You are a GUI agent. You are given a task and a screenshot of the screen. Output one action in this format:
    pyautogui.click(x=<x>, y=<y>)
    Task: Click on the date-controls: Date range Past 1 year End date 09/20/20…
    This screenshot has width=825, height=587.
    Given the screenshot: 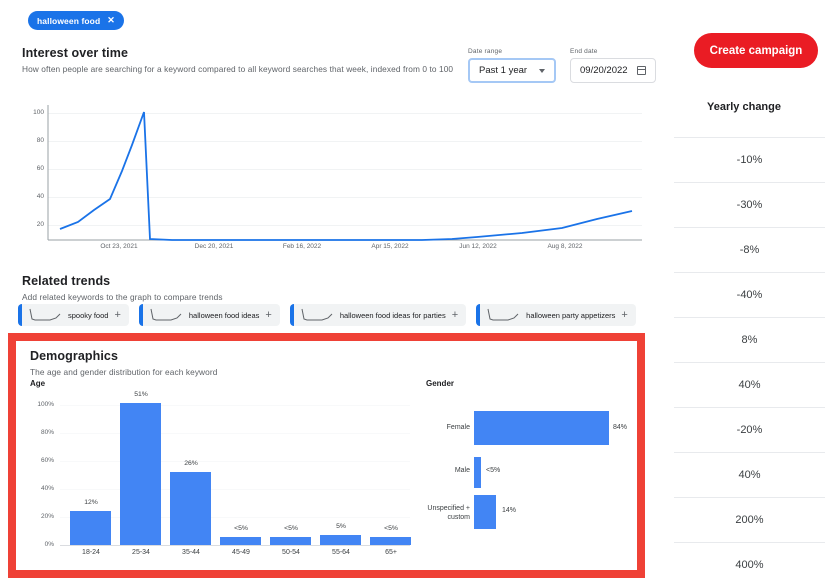 What is the action you would take?
    pyautogui.click(x=562, y=65)
    